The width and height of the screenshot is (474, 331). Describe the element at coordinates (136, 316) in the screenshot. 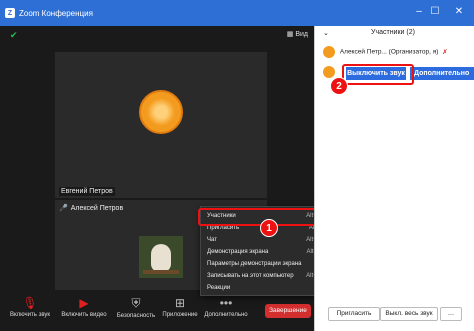

I see `security-label: Безопасность` at that location.